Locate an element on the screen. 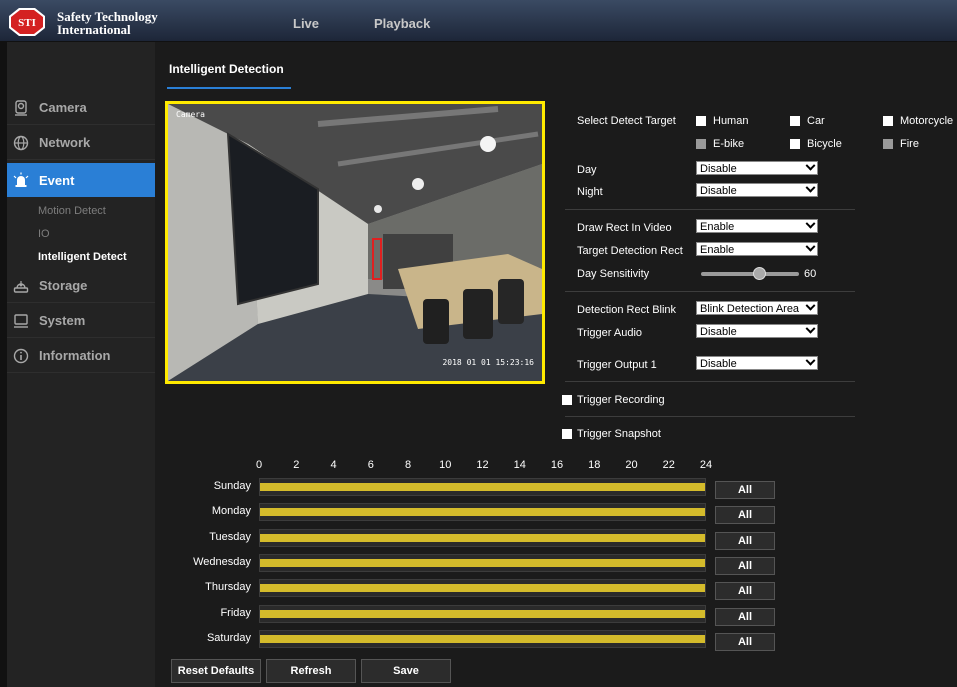  sidebar-item-information: Information is located at coordinates (81, 356).